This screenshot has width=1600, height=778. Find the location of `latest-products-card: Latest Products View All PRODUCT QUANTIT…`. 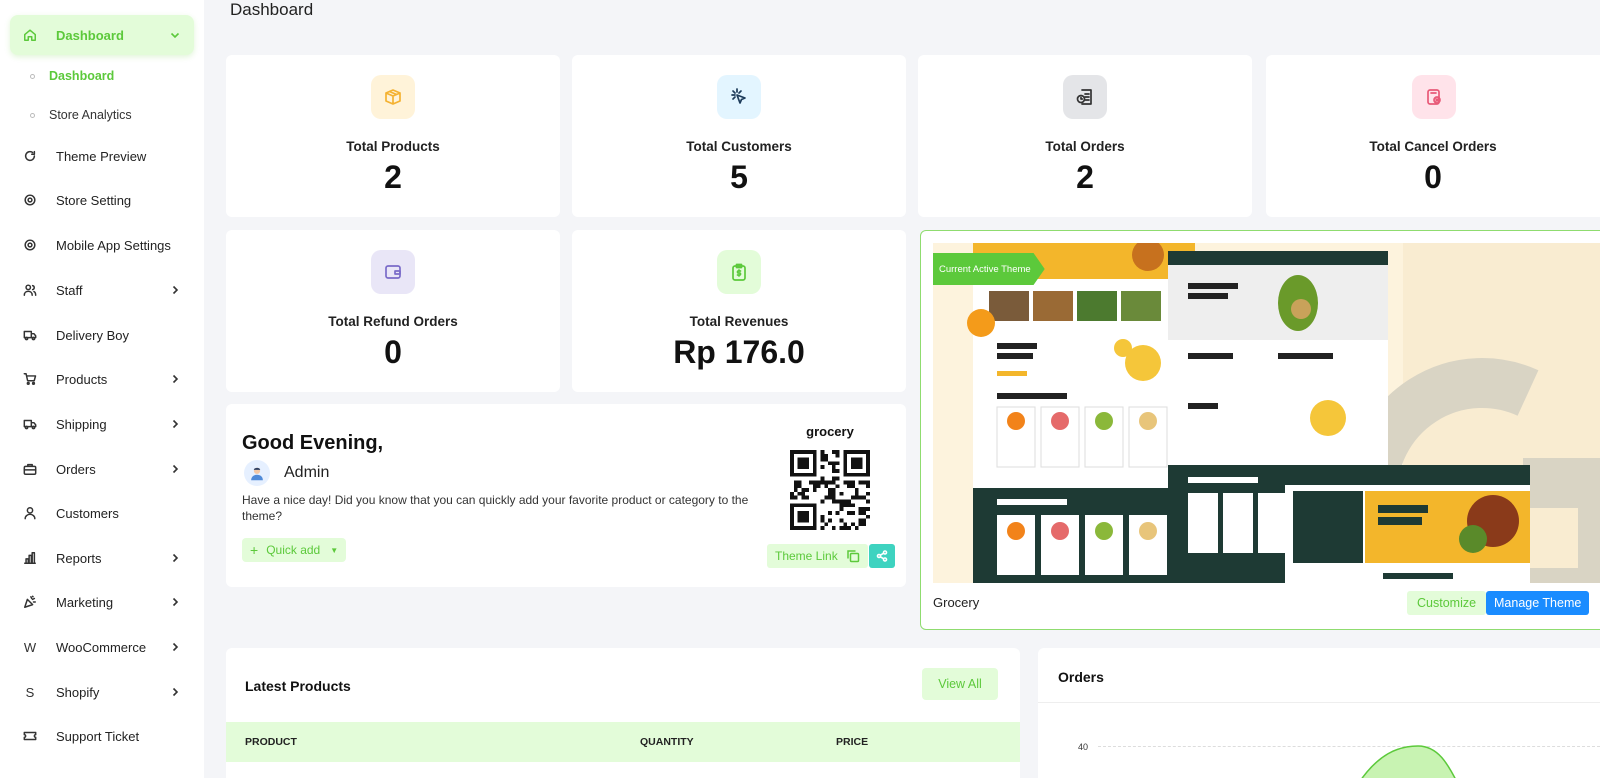

latest-products-card: Latest Products View All PRODUCT QUANTIT… is located at coordinates (623, 713).